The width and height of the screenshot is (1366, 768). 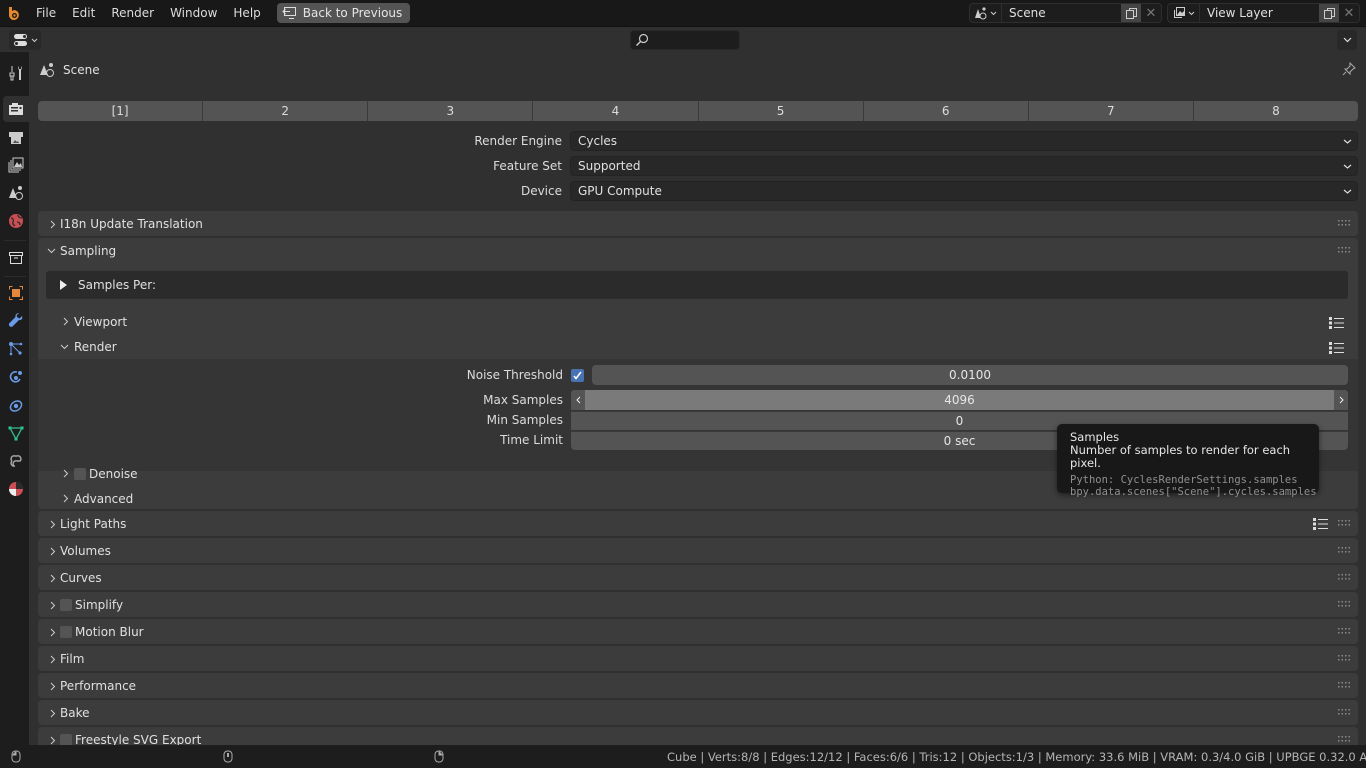 I want to click on device-dropdown: GPU Compute, so click(x=964, y=191).